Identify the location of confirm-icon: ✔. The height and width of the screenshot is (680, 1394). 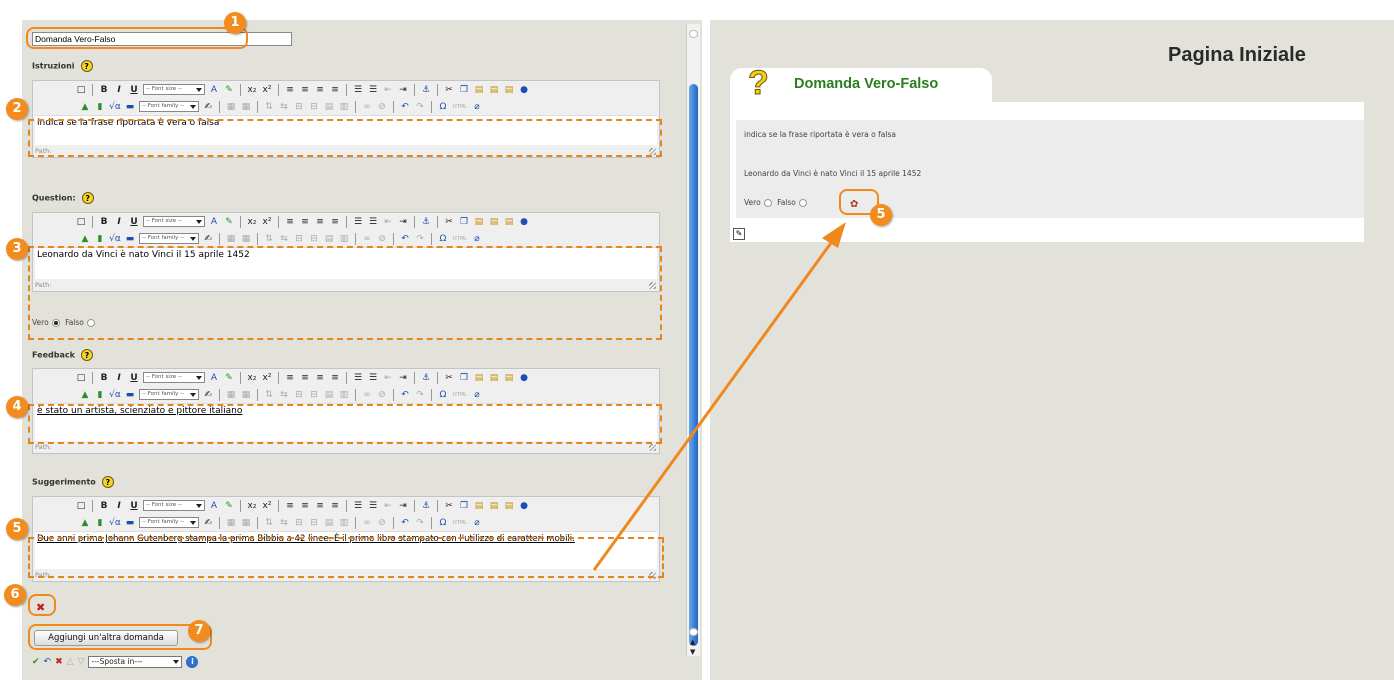
(36, 662).